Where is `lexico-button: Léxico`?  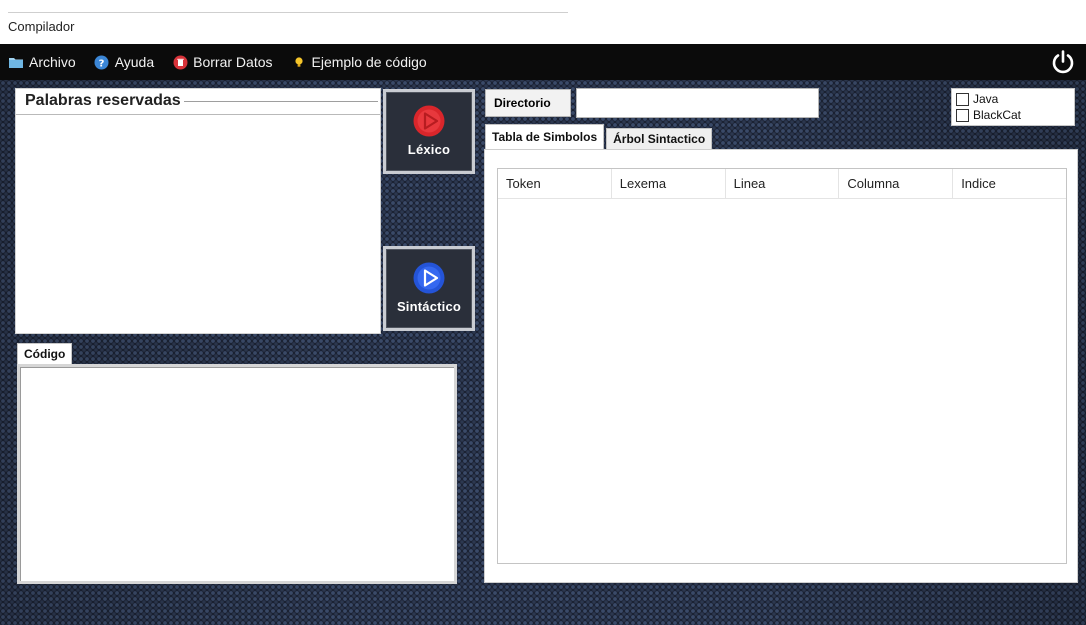 lexico-button: Léxico is located at coordinates (429, 131).